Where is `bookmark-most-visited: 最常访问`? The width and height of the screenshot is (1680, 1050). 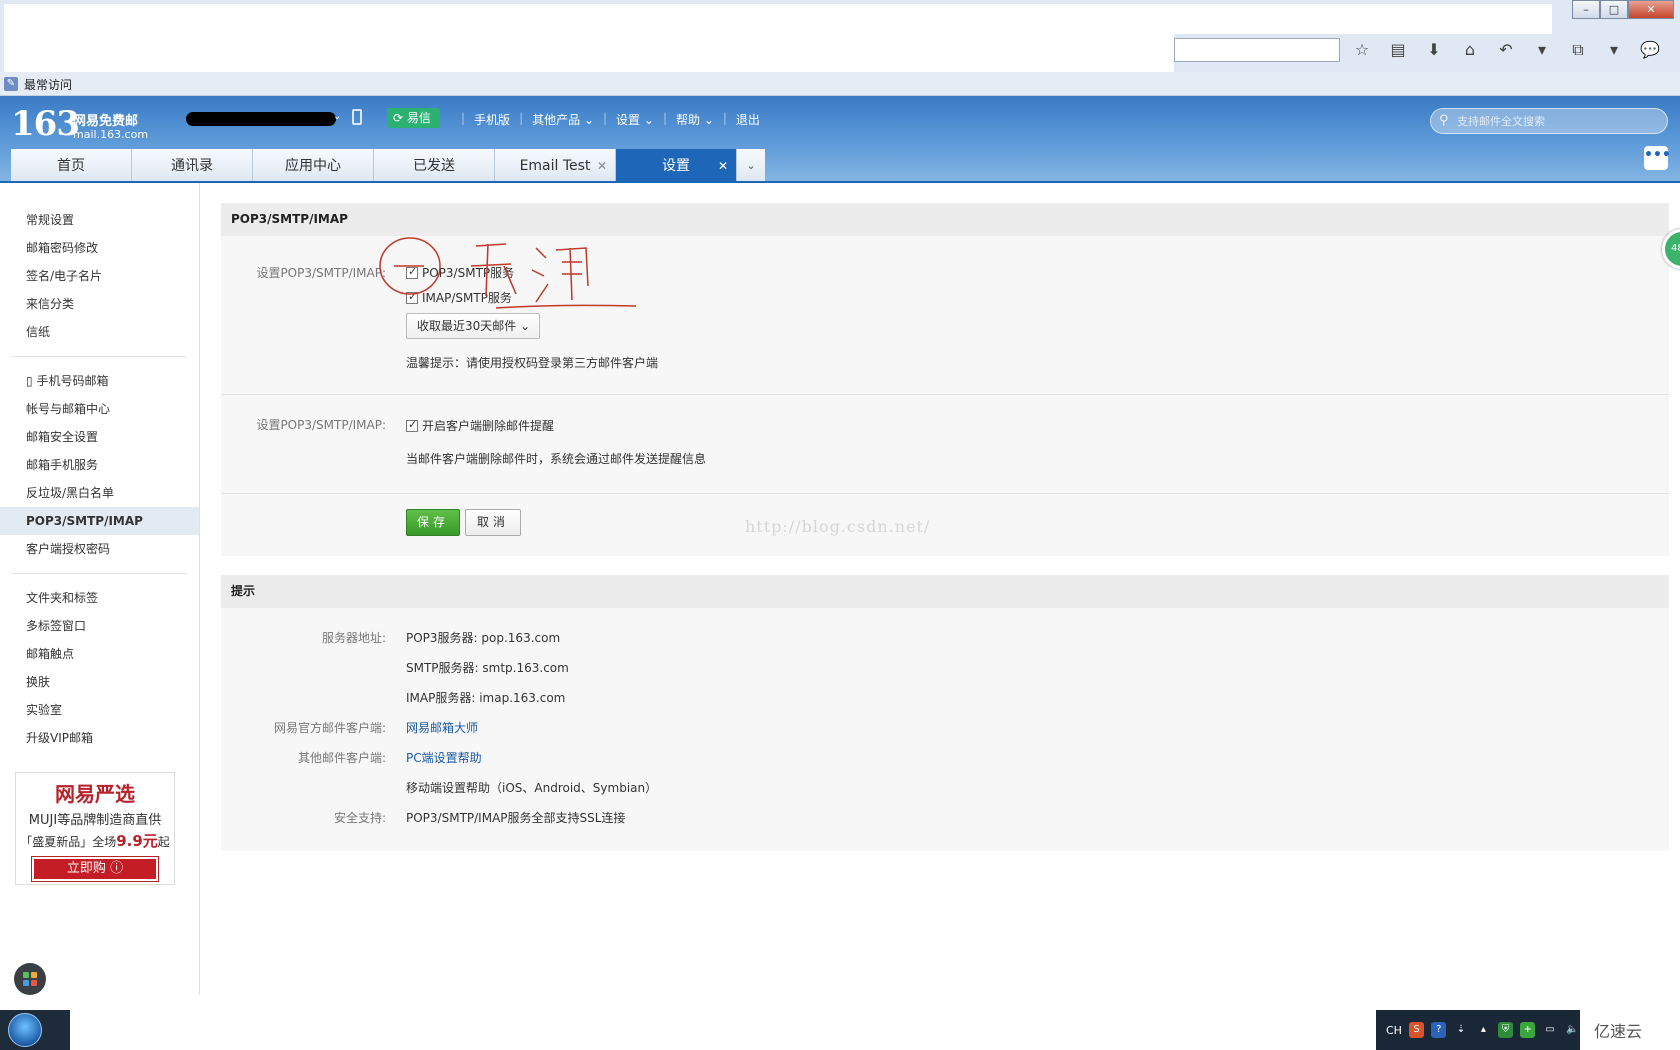
bookmark-most-visited: 最常访问 is located at coordinates (48, 84).